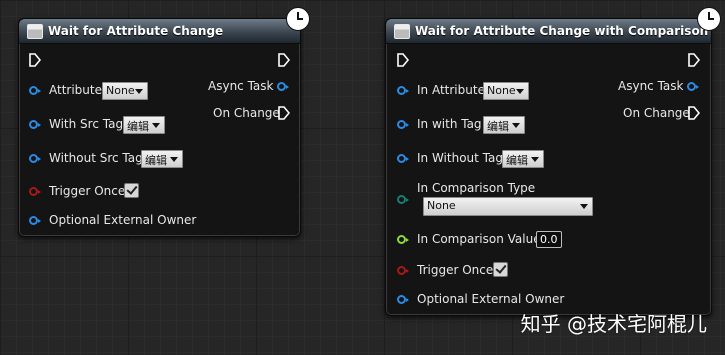 This screenshot has width=725, height=355. Describe the element at coordinates (136, 31) in the screenshot. I see `node-title: Wait for Attribute Change` at that location.